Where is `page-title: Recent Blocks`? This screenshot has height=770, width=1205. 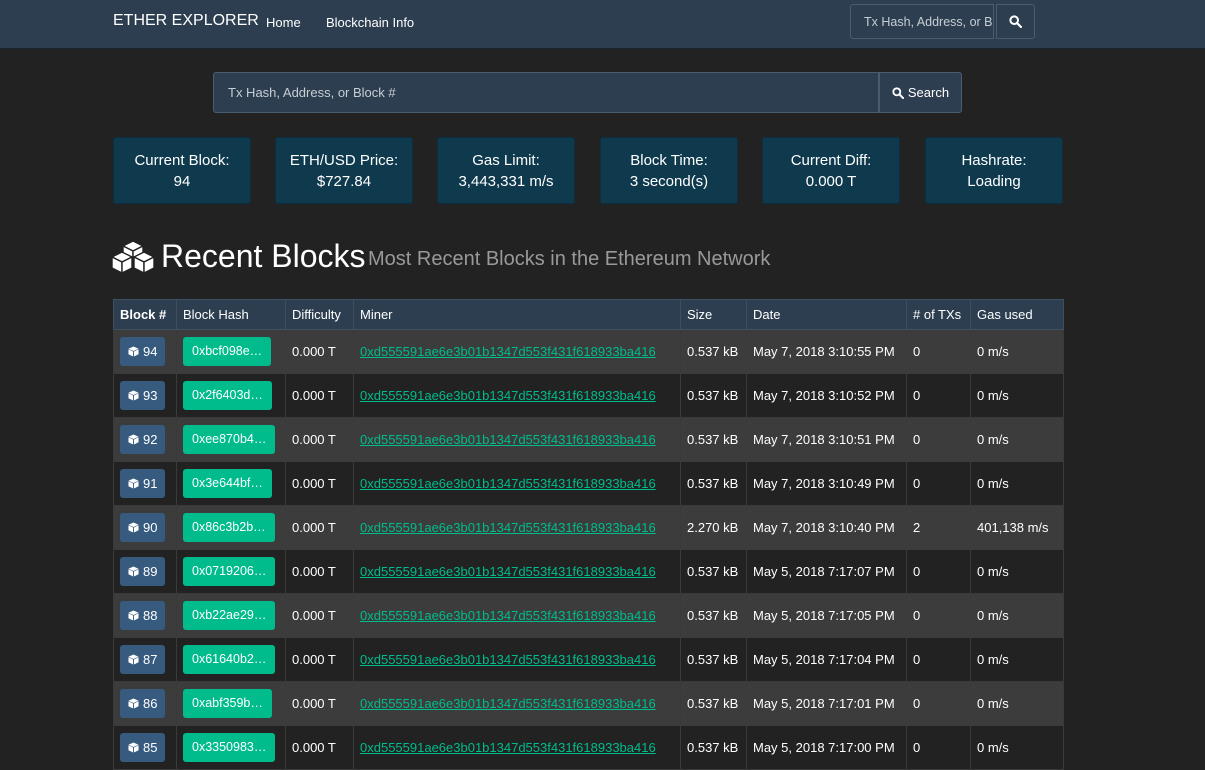 page-title: Recent Blocks is located at coordinates (263, 256).